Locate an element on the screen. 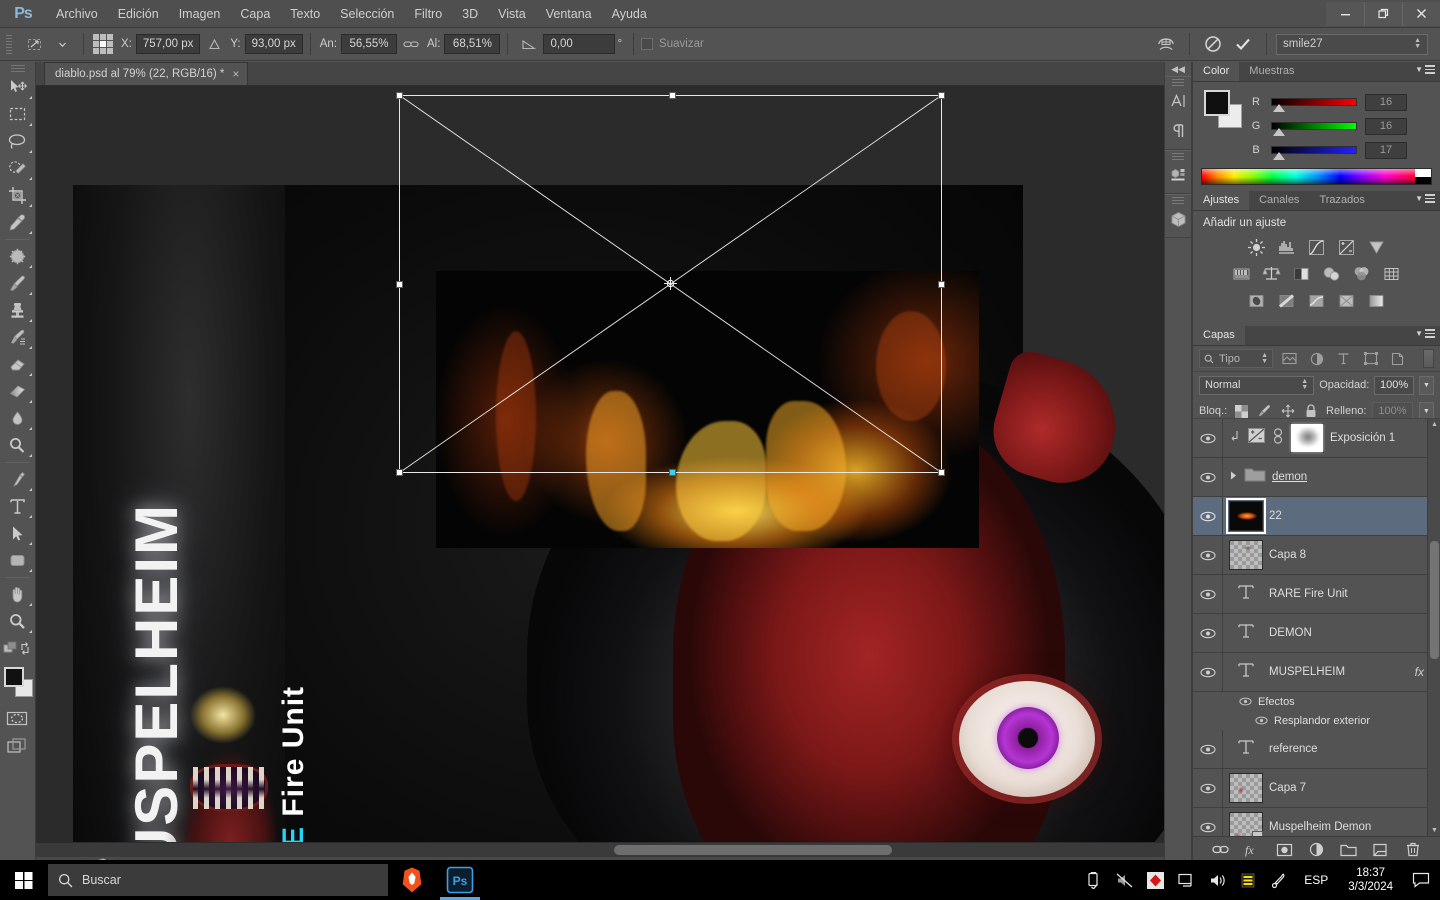 The width and height of the screenshot is (1440, 900). layer-name: RARE Fire Unit is located at coordinates (1308, 594).